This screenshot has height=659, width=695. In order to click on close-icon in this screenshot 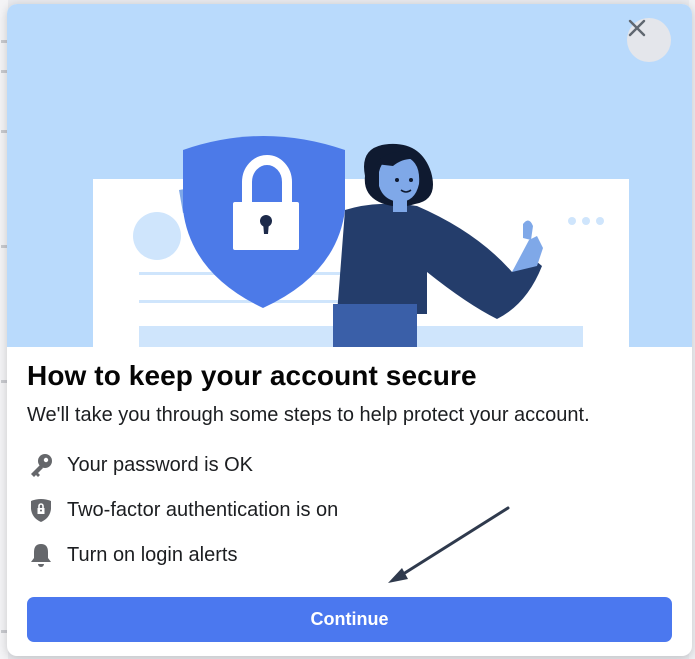, I will do `click(637, 28)`.